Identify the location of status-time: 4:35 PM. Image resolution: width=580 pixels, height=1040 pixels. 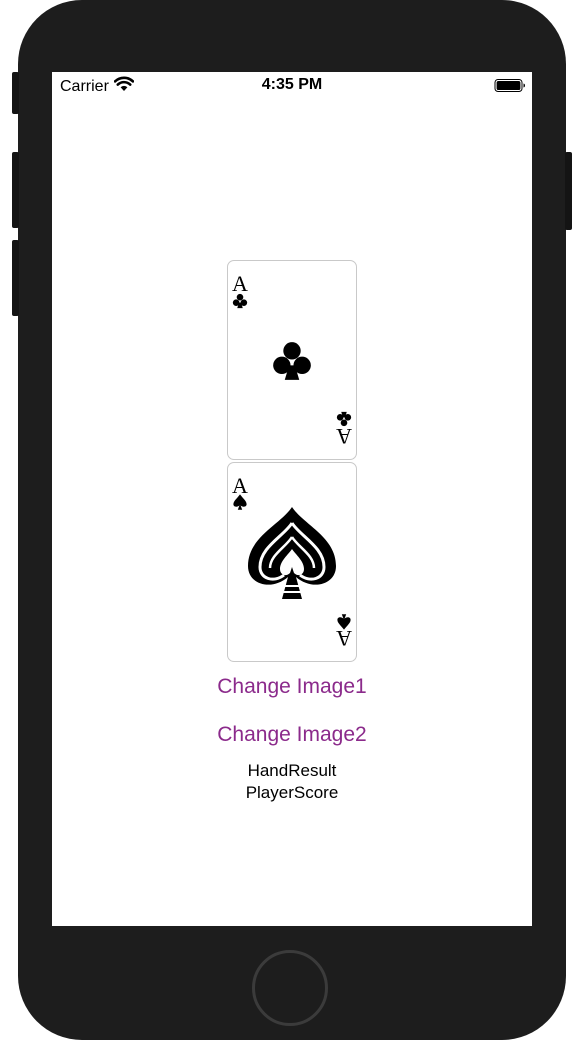
(292, 84).